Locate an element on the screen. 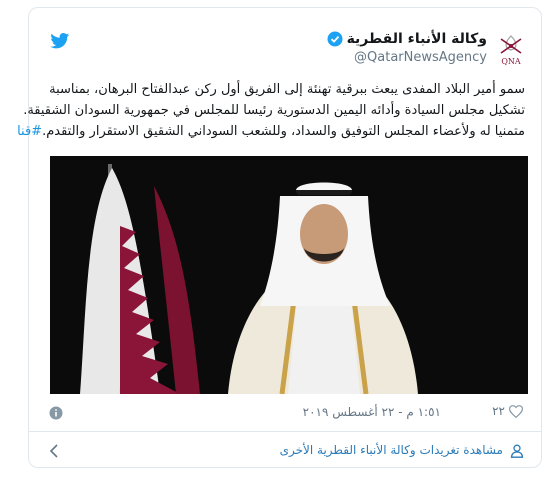 This screenshot has height=494, width=553. qna-logo: QNA is located at coordinates (511, 49).